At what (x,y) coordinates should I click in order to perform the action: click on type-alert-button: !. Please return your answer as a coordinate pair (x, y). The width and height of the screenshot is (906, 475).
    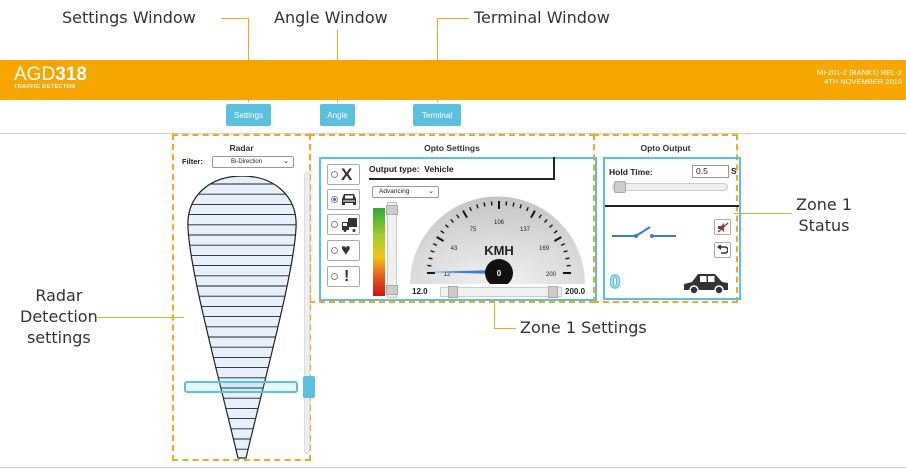
    Looking at the image, I should click on (343, 276).